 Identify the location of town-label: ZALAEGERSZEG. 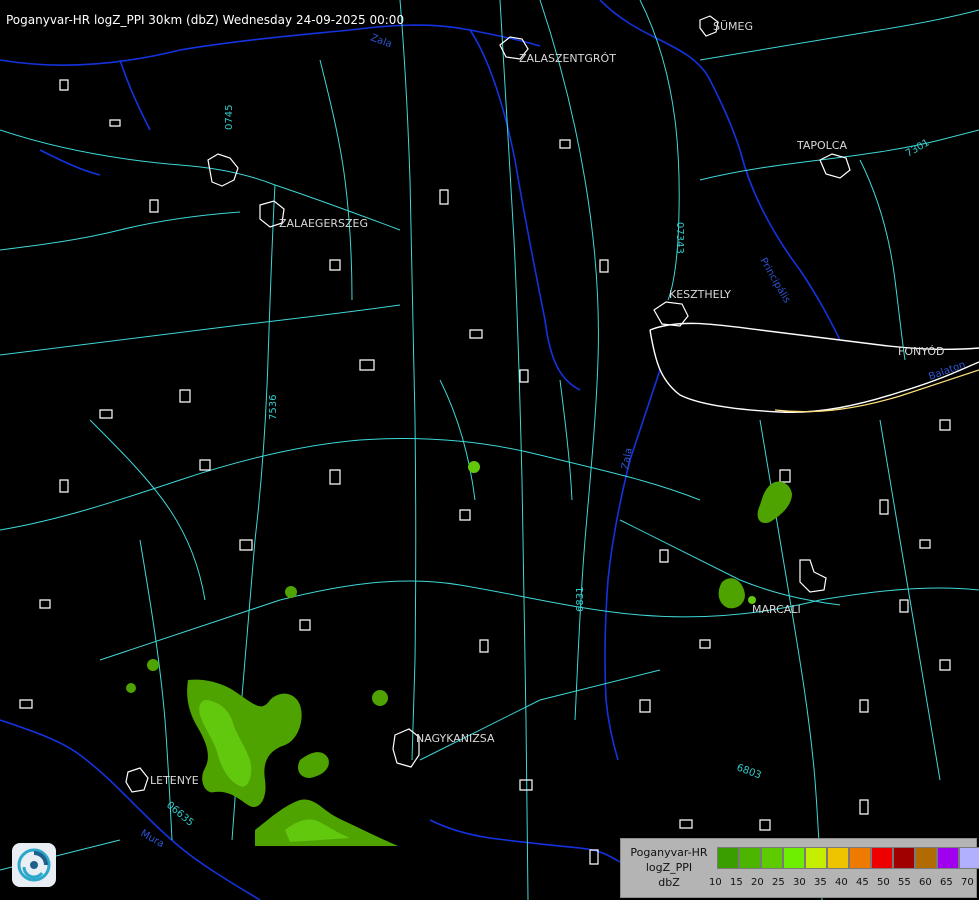
(323, 223).